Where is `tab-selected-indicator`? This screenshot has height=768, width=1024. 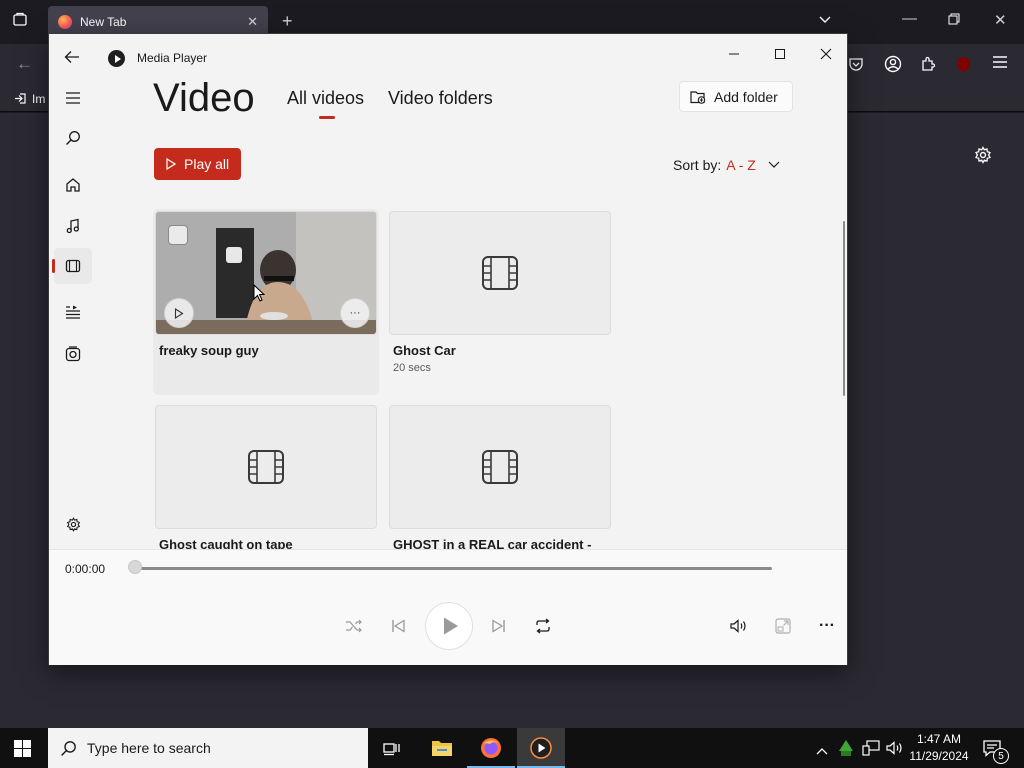 tab-selected-indicator is located at coordinates (327, 117).